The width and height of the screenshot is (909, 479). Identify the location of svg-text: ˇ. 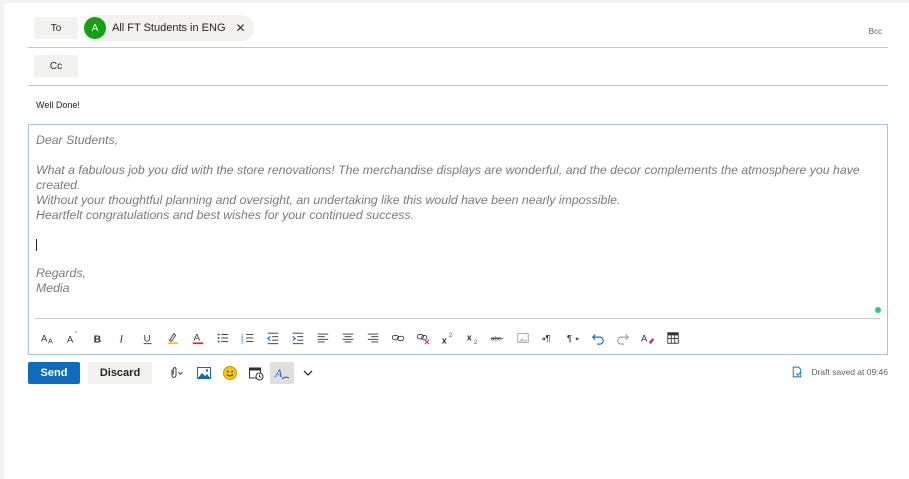
(75, 335).